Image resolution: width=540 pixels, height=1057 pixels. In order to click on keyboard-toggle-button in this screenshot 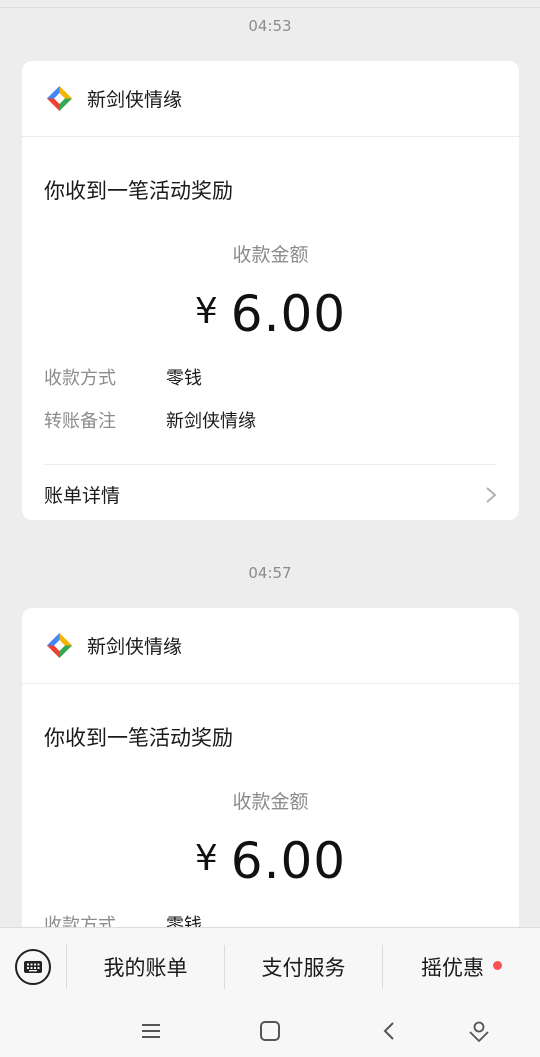, I will do `click(33, 967)`.